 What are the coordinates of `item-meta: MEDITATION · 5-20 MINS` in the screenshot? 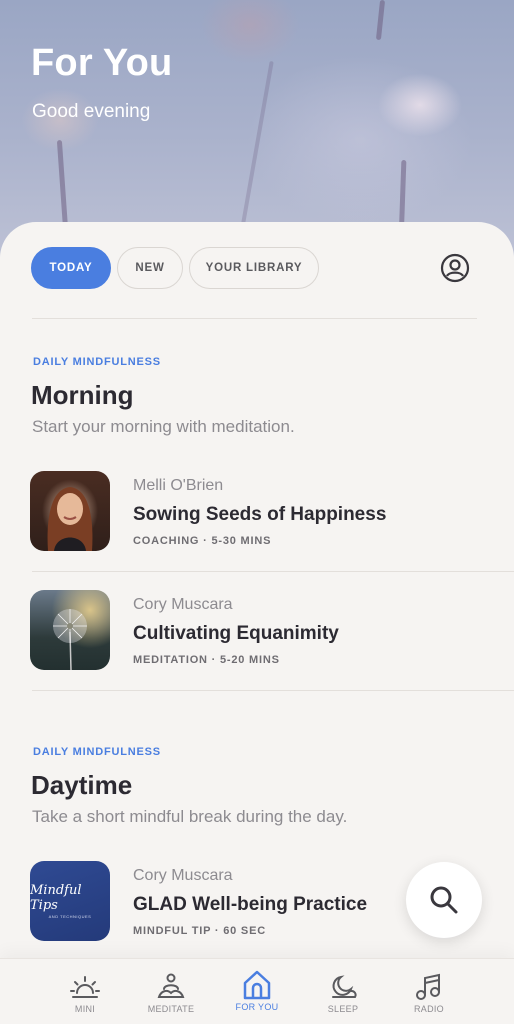 It's located at (206, 660).